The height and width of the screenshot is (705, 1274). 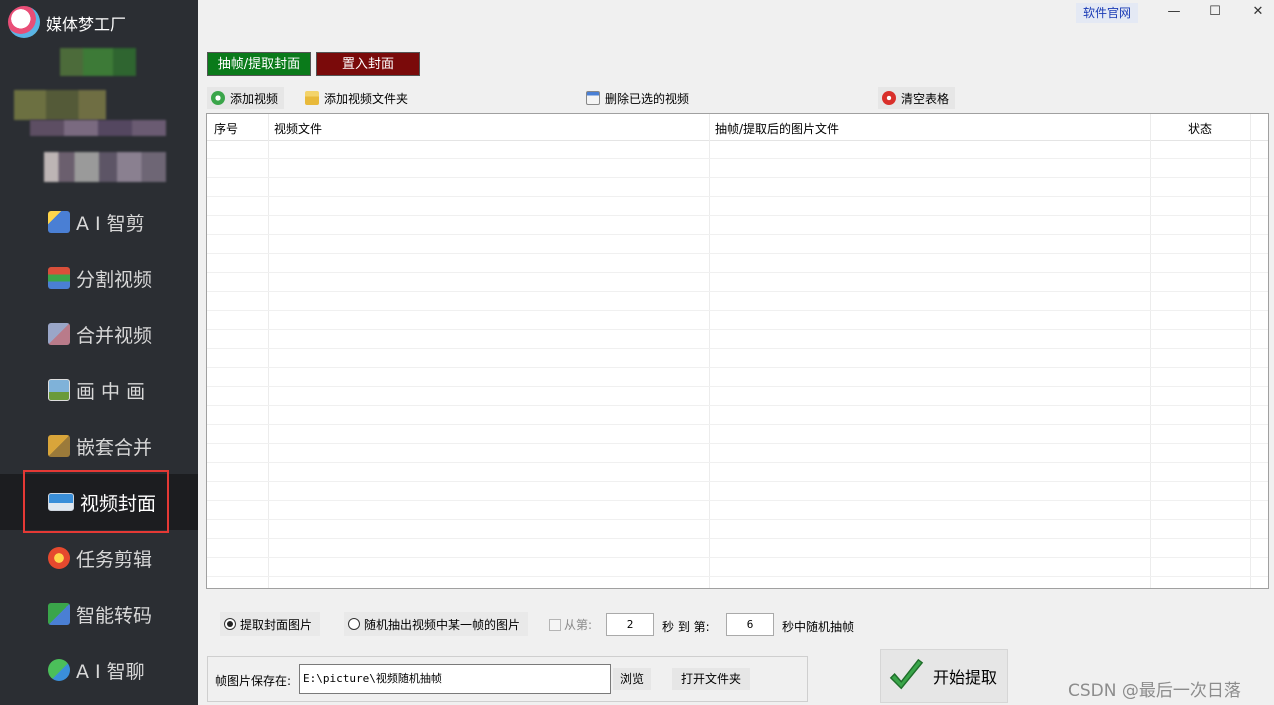 I want to click on tab-extract-cover: 抽帧/提取封面, so click(x=259, y=64).